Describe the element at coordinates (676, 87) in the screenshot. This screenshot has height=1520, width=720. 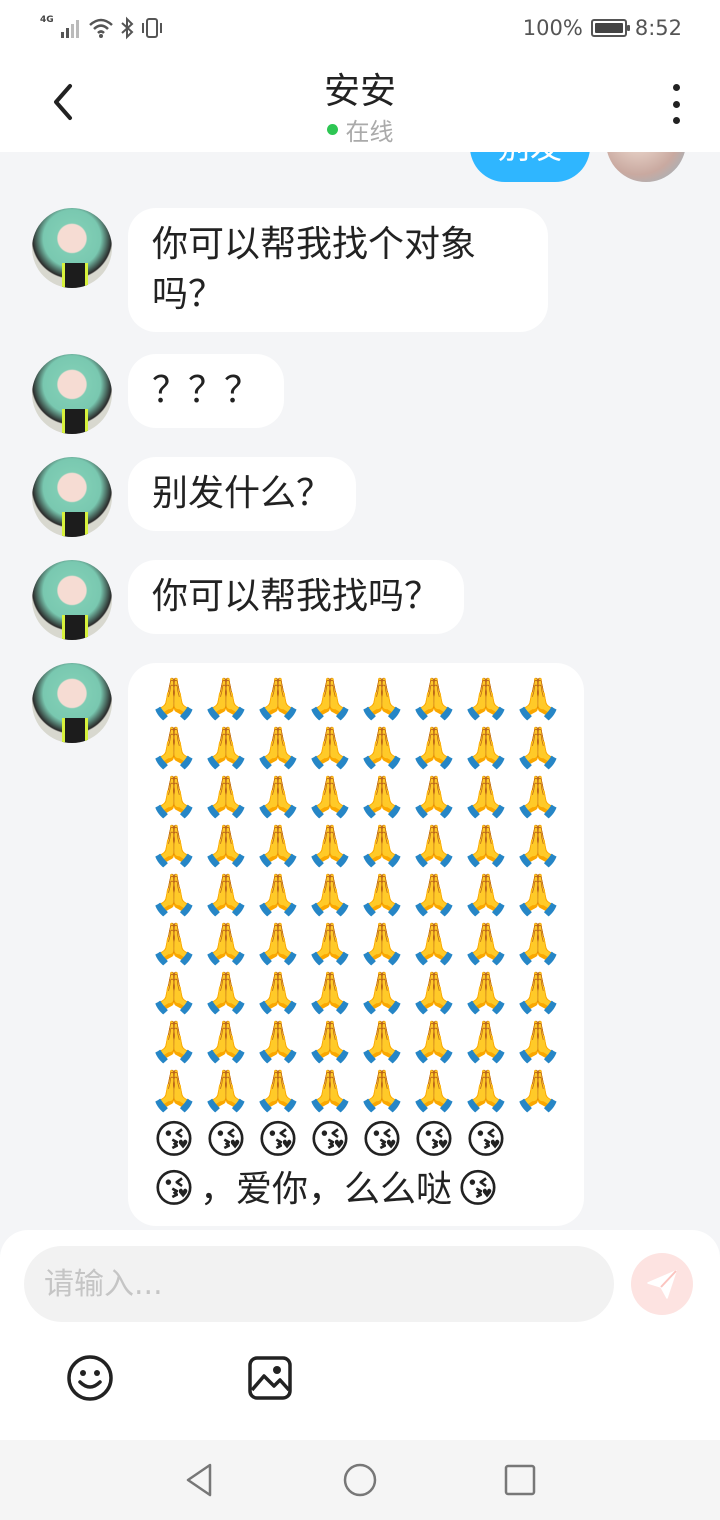
I see `more-vertical-icon` at that location.